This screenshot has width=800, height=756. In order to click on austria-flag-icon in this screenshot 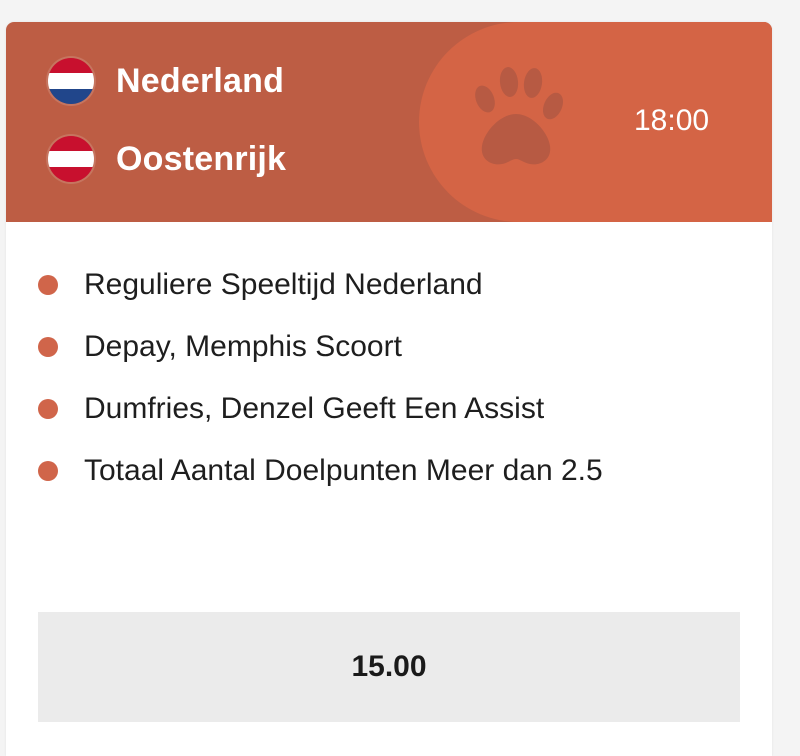, I will do `click(71, 159)`.